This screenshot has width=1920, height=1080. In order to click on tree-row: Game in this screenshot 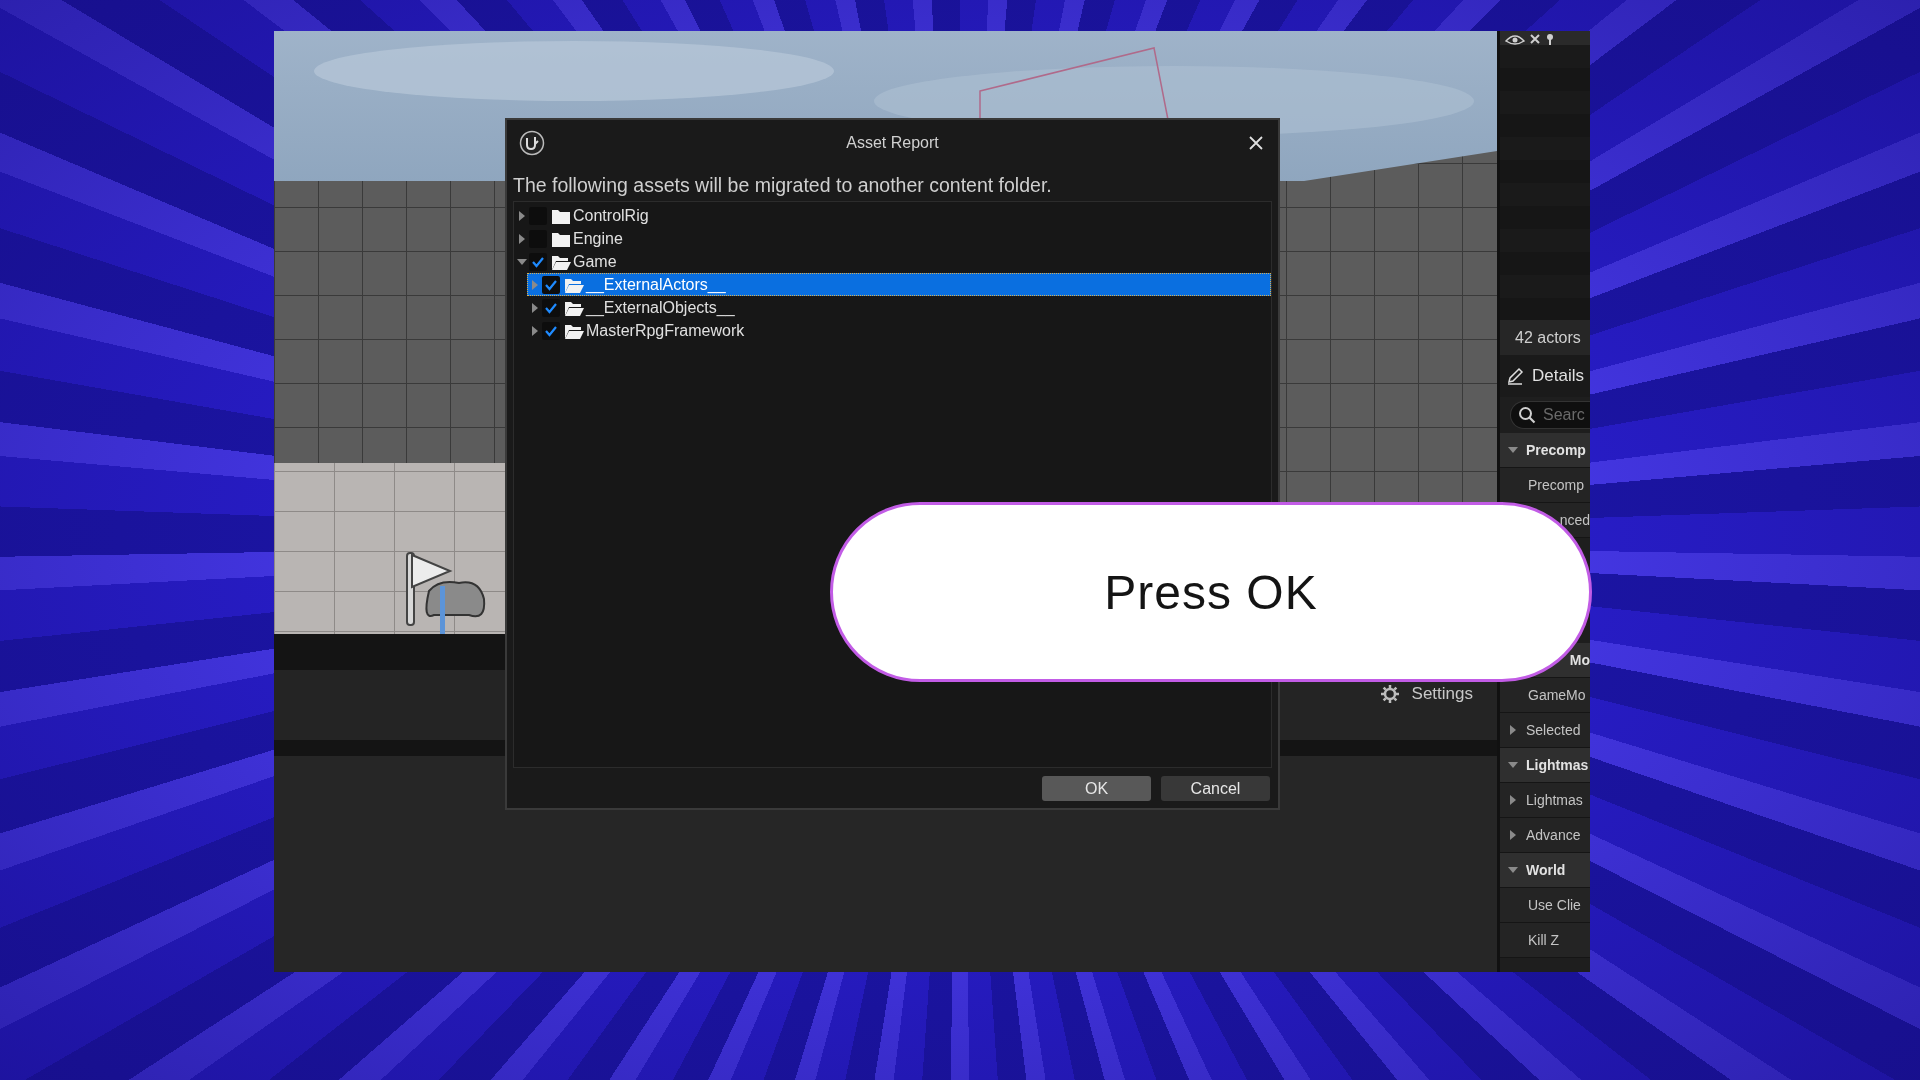, I will do `click(892, 261)`.